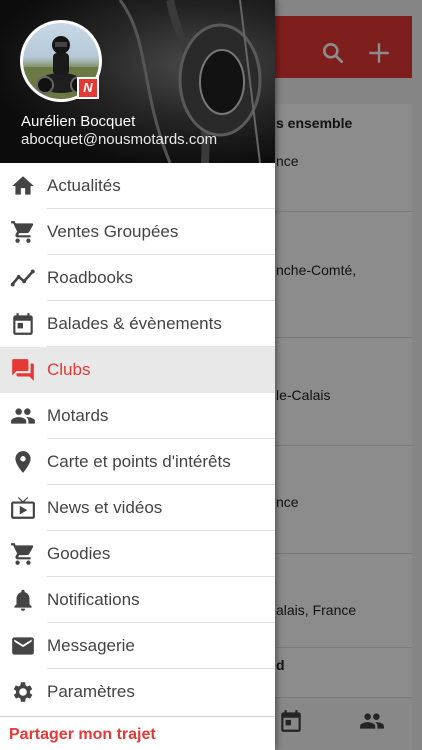 Image resolution: width=422 pixels, height=750 pixels. I want to click on home-icon, so click(23, 185).